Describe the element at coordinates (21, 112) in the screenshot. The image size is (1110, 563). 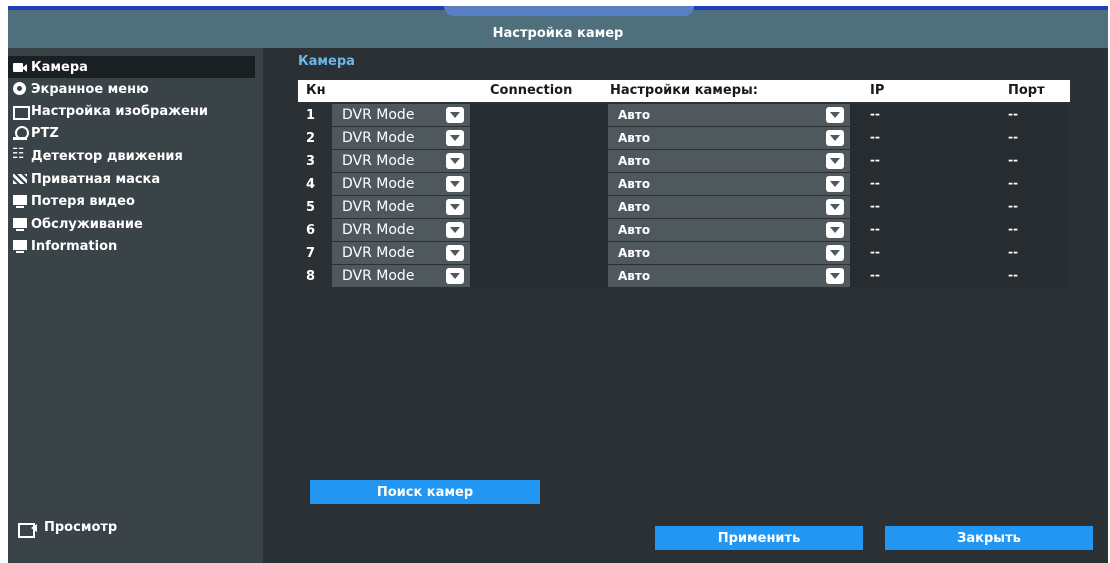
I see `image-settings-icon` at that location.